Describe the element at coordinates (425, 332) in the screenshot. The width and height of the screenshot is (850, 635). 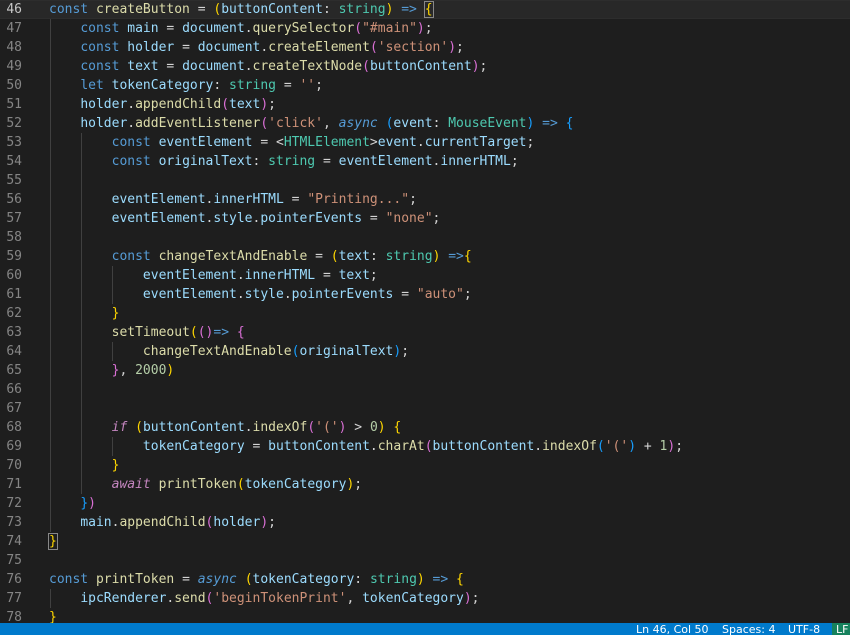
I see `code-line: 63 setTimeout(()=> {` at that location.